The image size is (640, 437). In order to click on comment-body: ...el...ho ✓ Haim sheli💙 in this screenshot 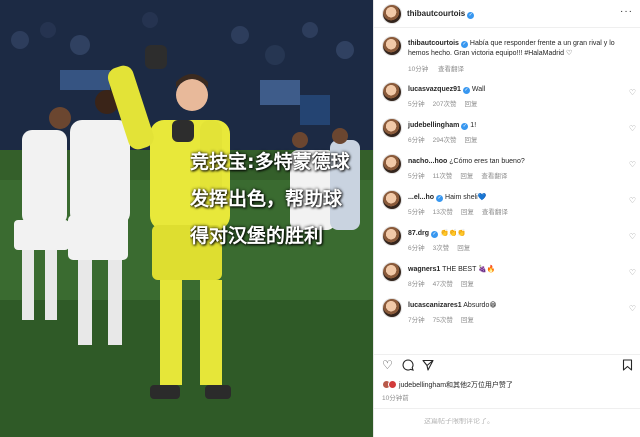, I will do `click(513, 198)`.